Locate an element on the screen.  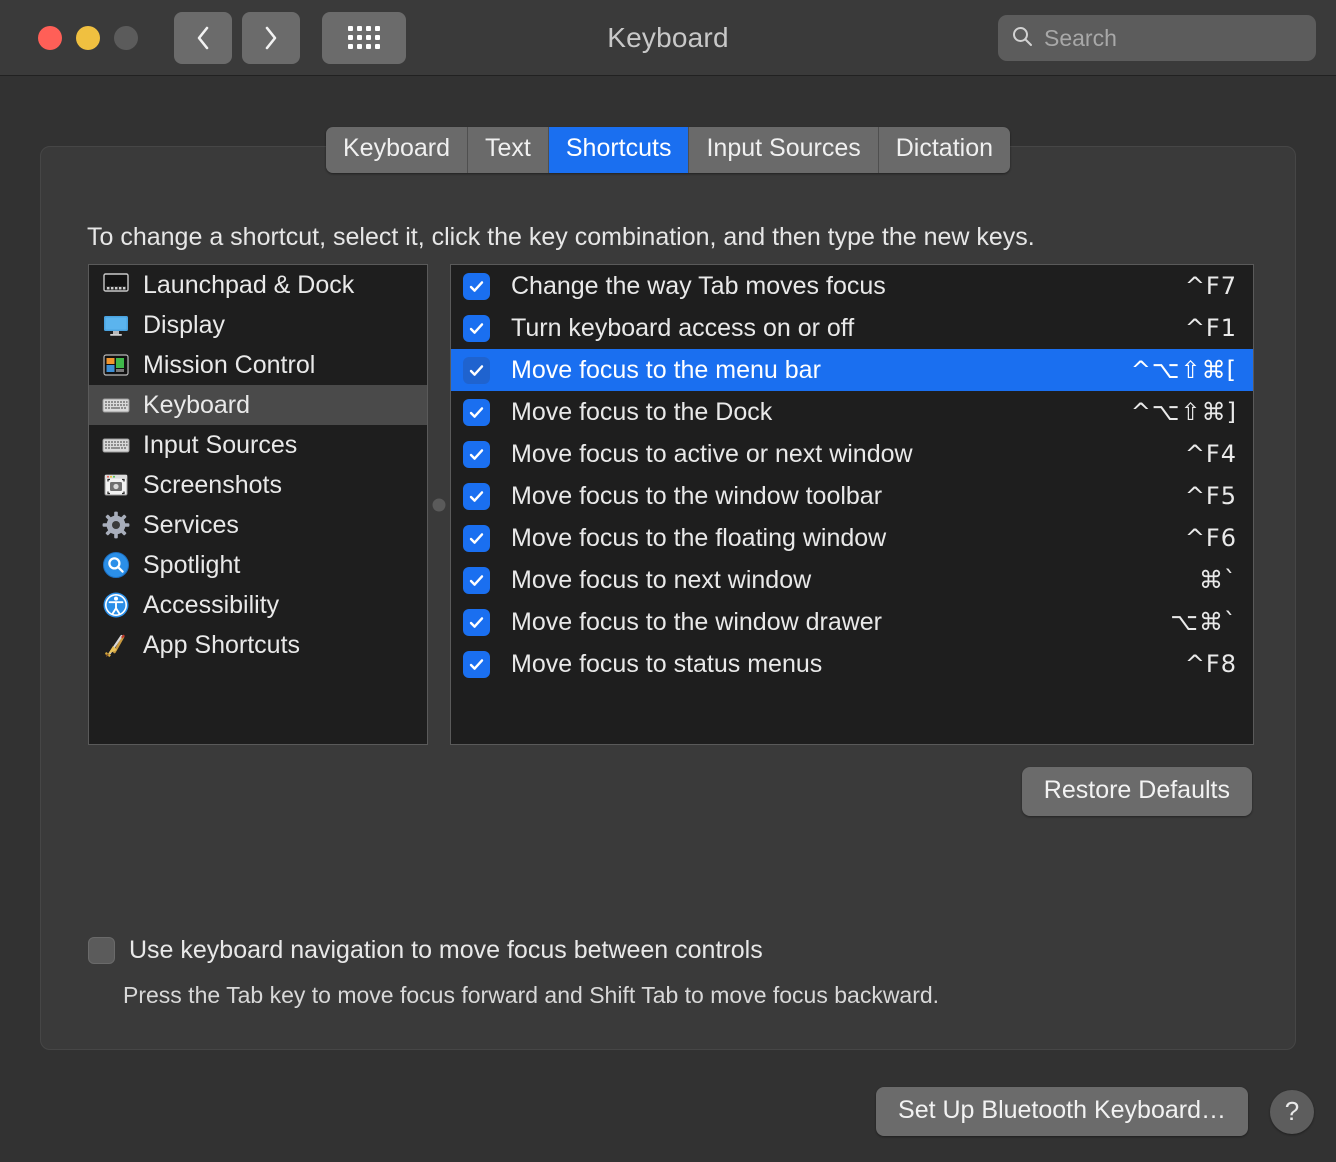
back-button is located at coordinates (203, 37).